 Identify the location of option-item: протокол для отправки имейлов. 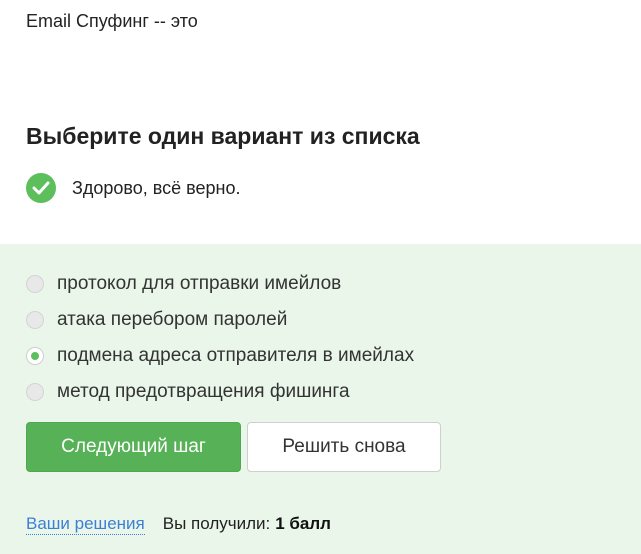
(220, 284).